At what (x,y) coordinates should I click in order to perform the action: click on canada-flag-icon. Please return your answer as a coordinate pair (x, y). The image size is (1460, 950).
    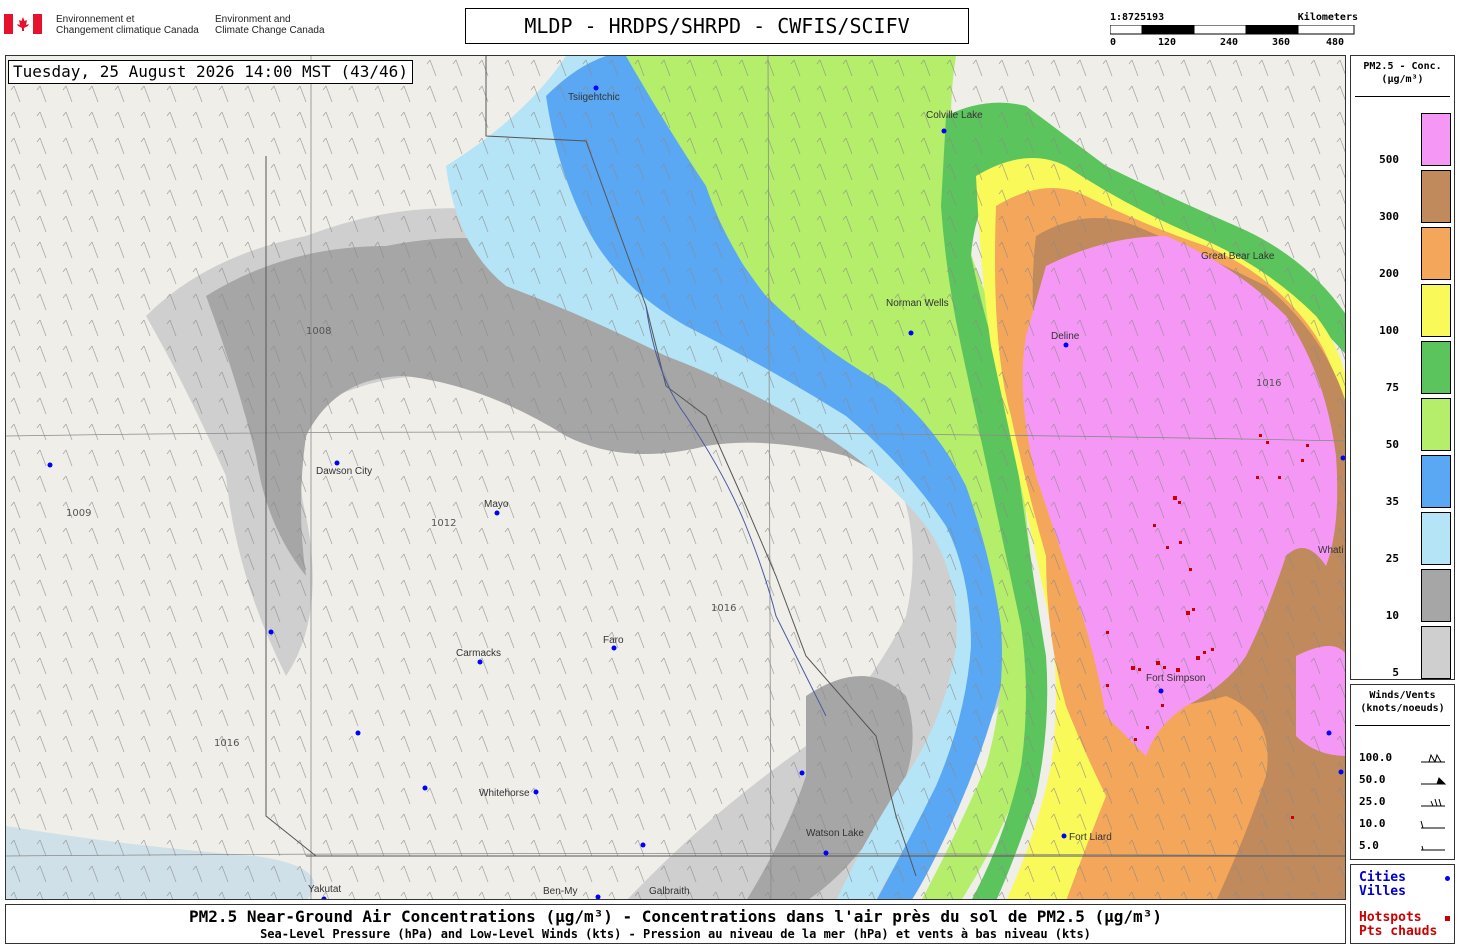
    Looking at the image, I should click on (23, 24).